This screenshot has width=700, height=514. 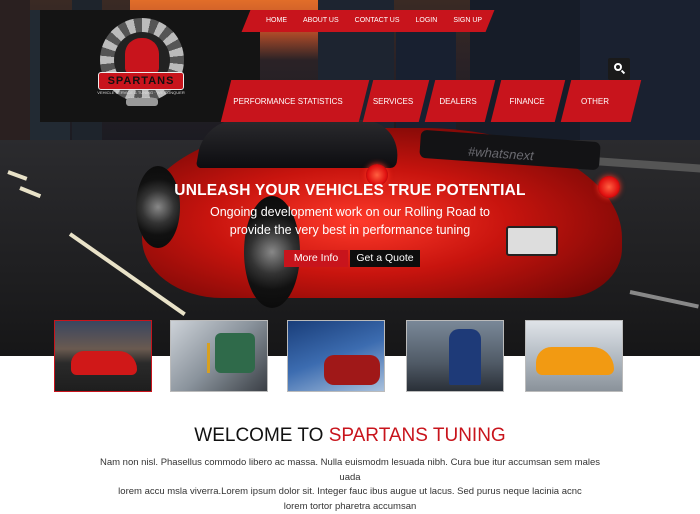 I want to click on nav-other: OTHER, so click(x=595, y=101).